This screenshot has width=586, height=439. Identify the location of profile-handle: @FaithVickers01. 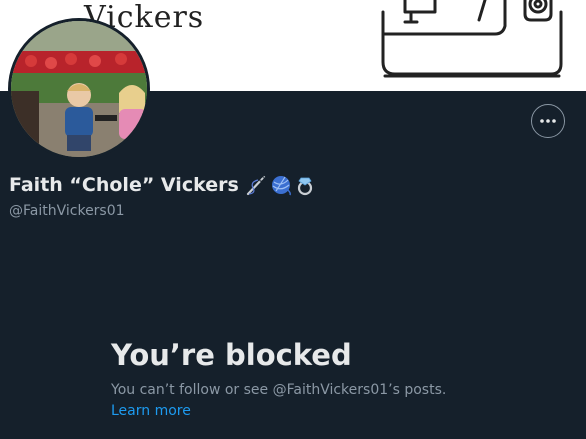
(67, 211).